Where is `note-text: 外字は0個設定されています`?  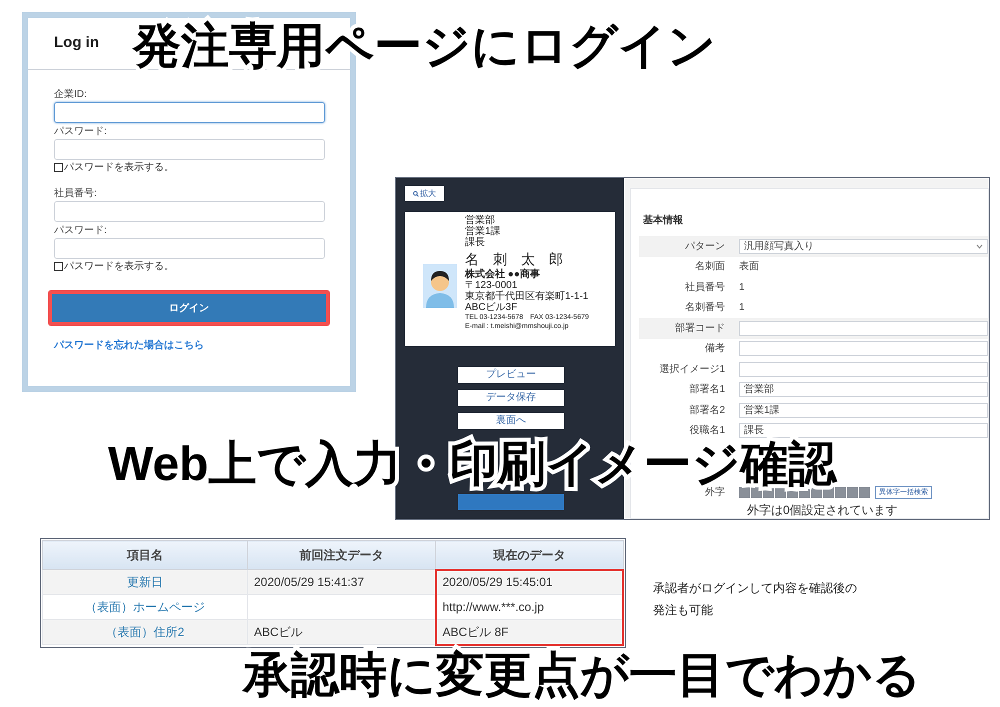 note-text: 外字は0個設定されています is located at coordinates (823, 510).